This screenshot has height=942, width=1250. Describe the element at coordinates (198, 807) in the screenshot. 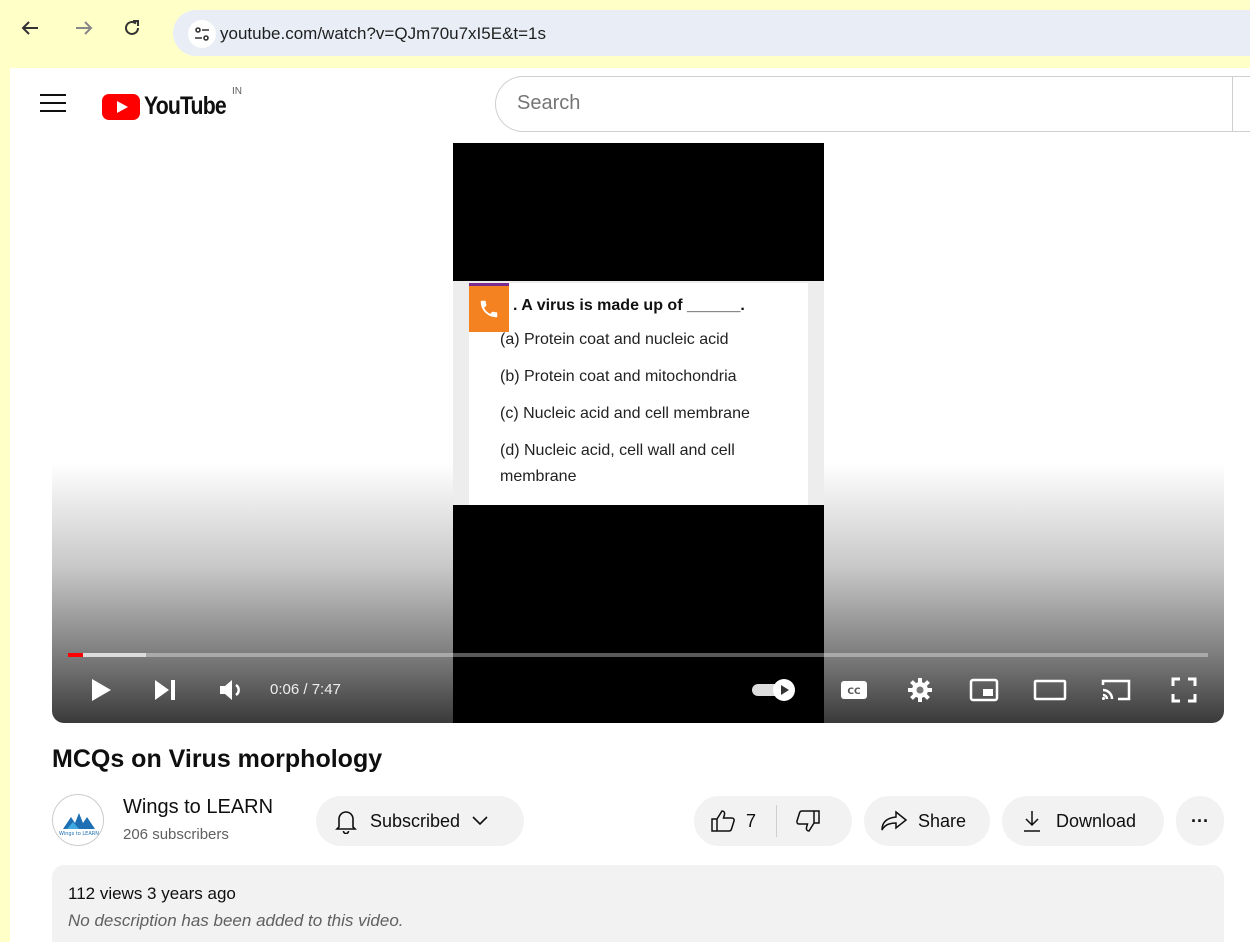

I see `channel-name: Wings to LEARN` at that location.